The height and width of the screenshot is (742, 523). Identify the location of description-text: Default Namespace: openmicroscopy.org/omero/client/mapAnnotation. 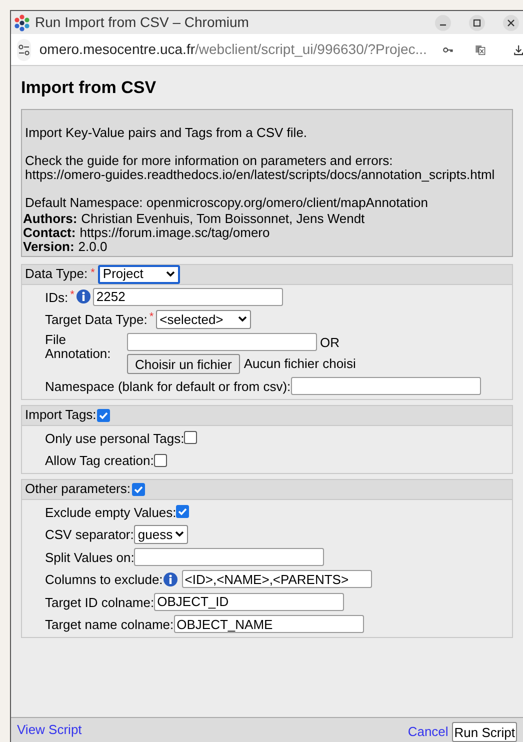
(227, 203).